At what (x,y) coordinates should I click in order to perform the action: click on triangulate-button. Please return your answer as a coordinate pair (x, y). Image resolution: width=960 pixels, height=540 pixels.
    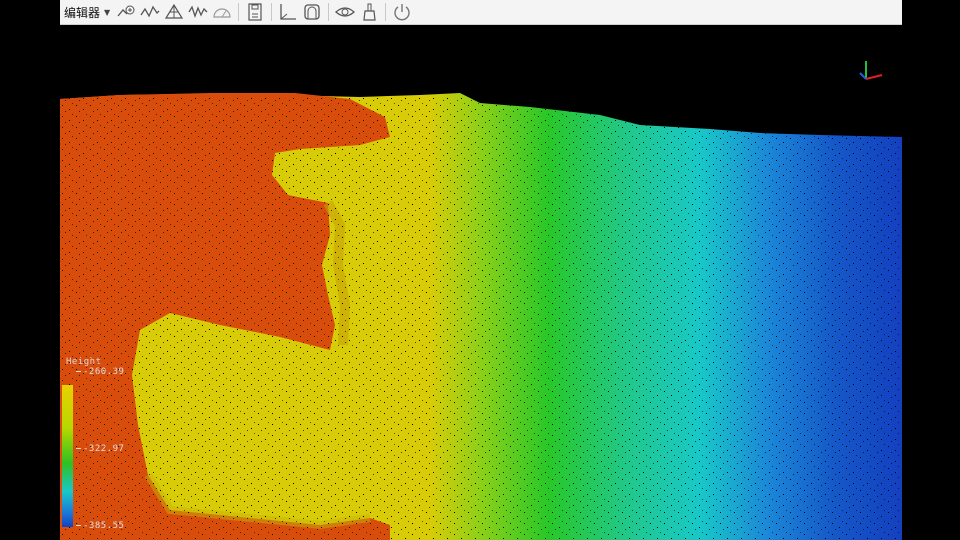
    Looking at the image, I should click on (174, 12).